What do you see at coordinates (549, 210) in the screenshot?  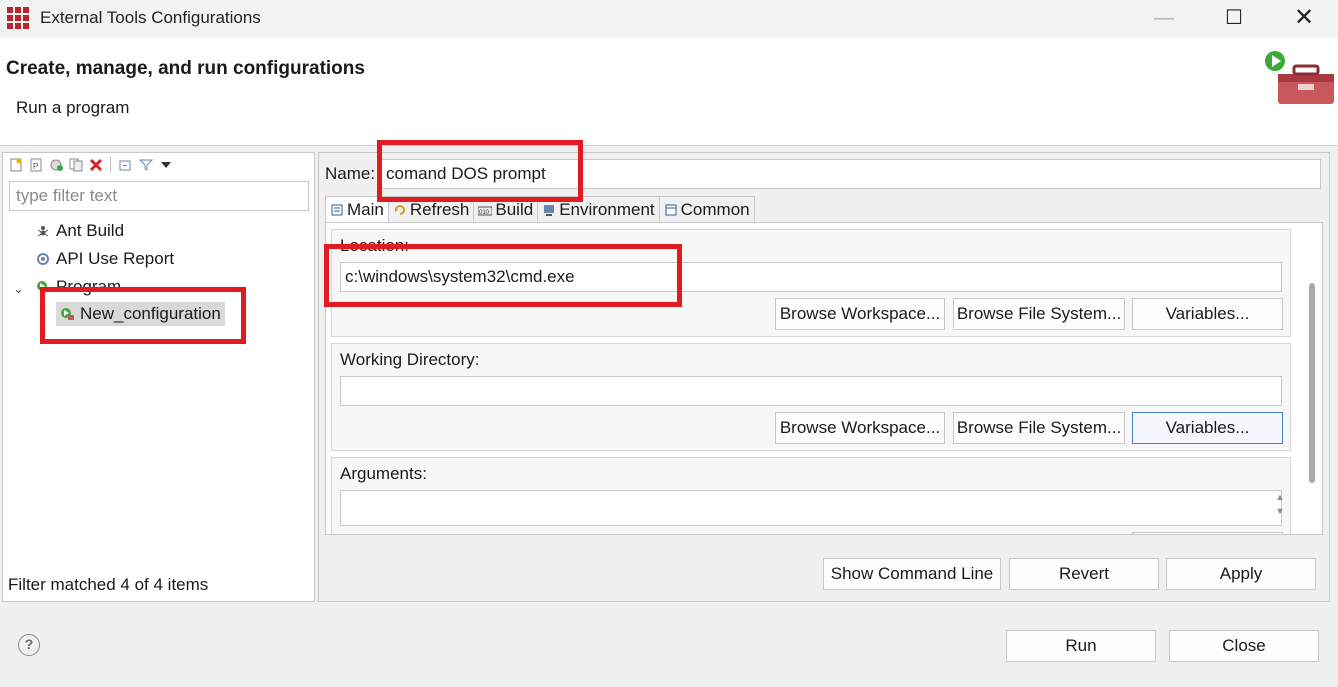 I see `environment-icon` at bounding box center [549, 210].